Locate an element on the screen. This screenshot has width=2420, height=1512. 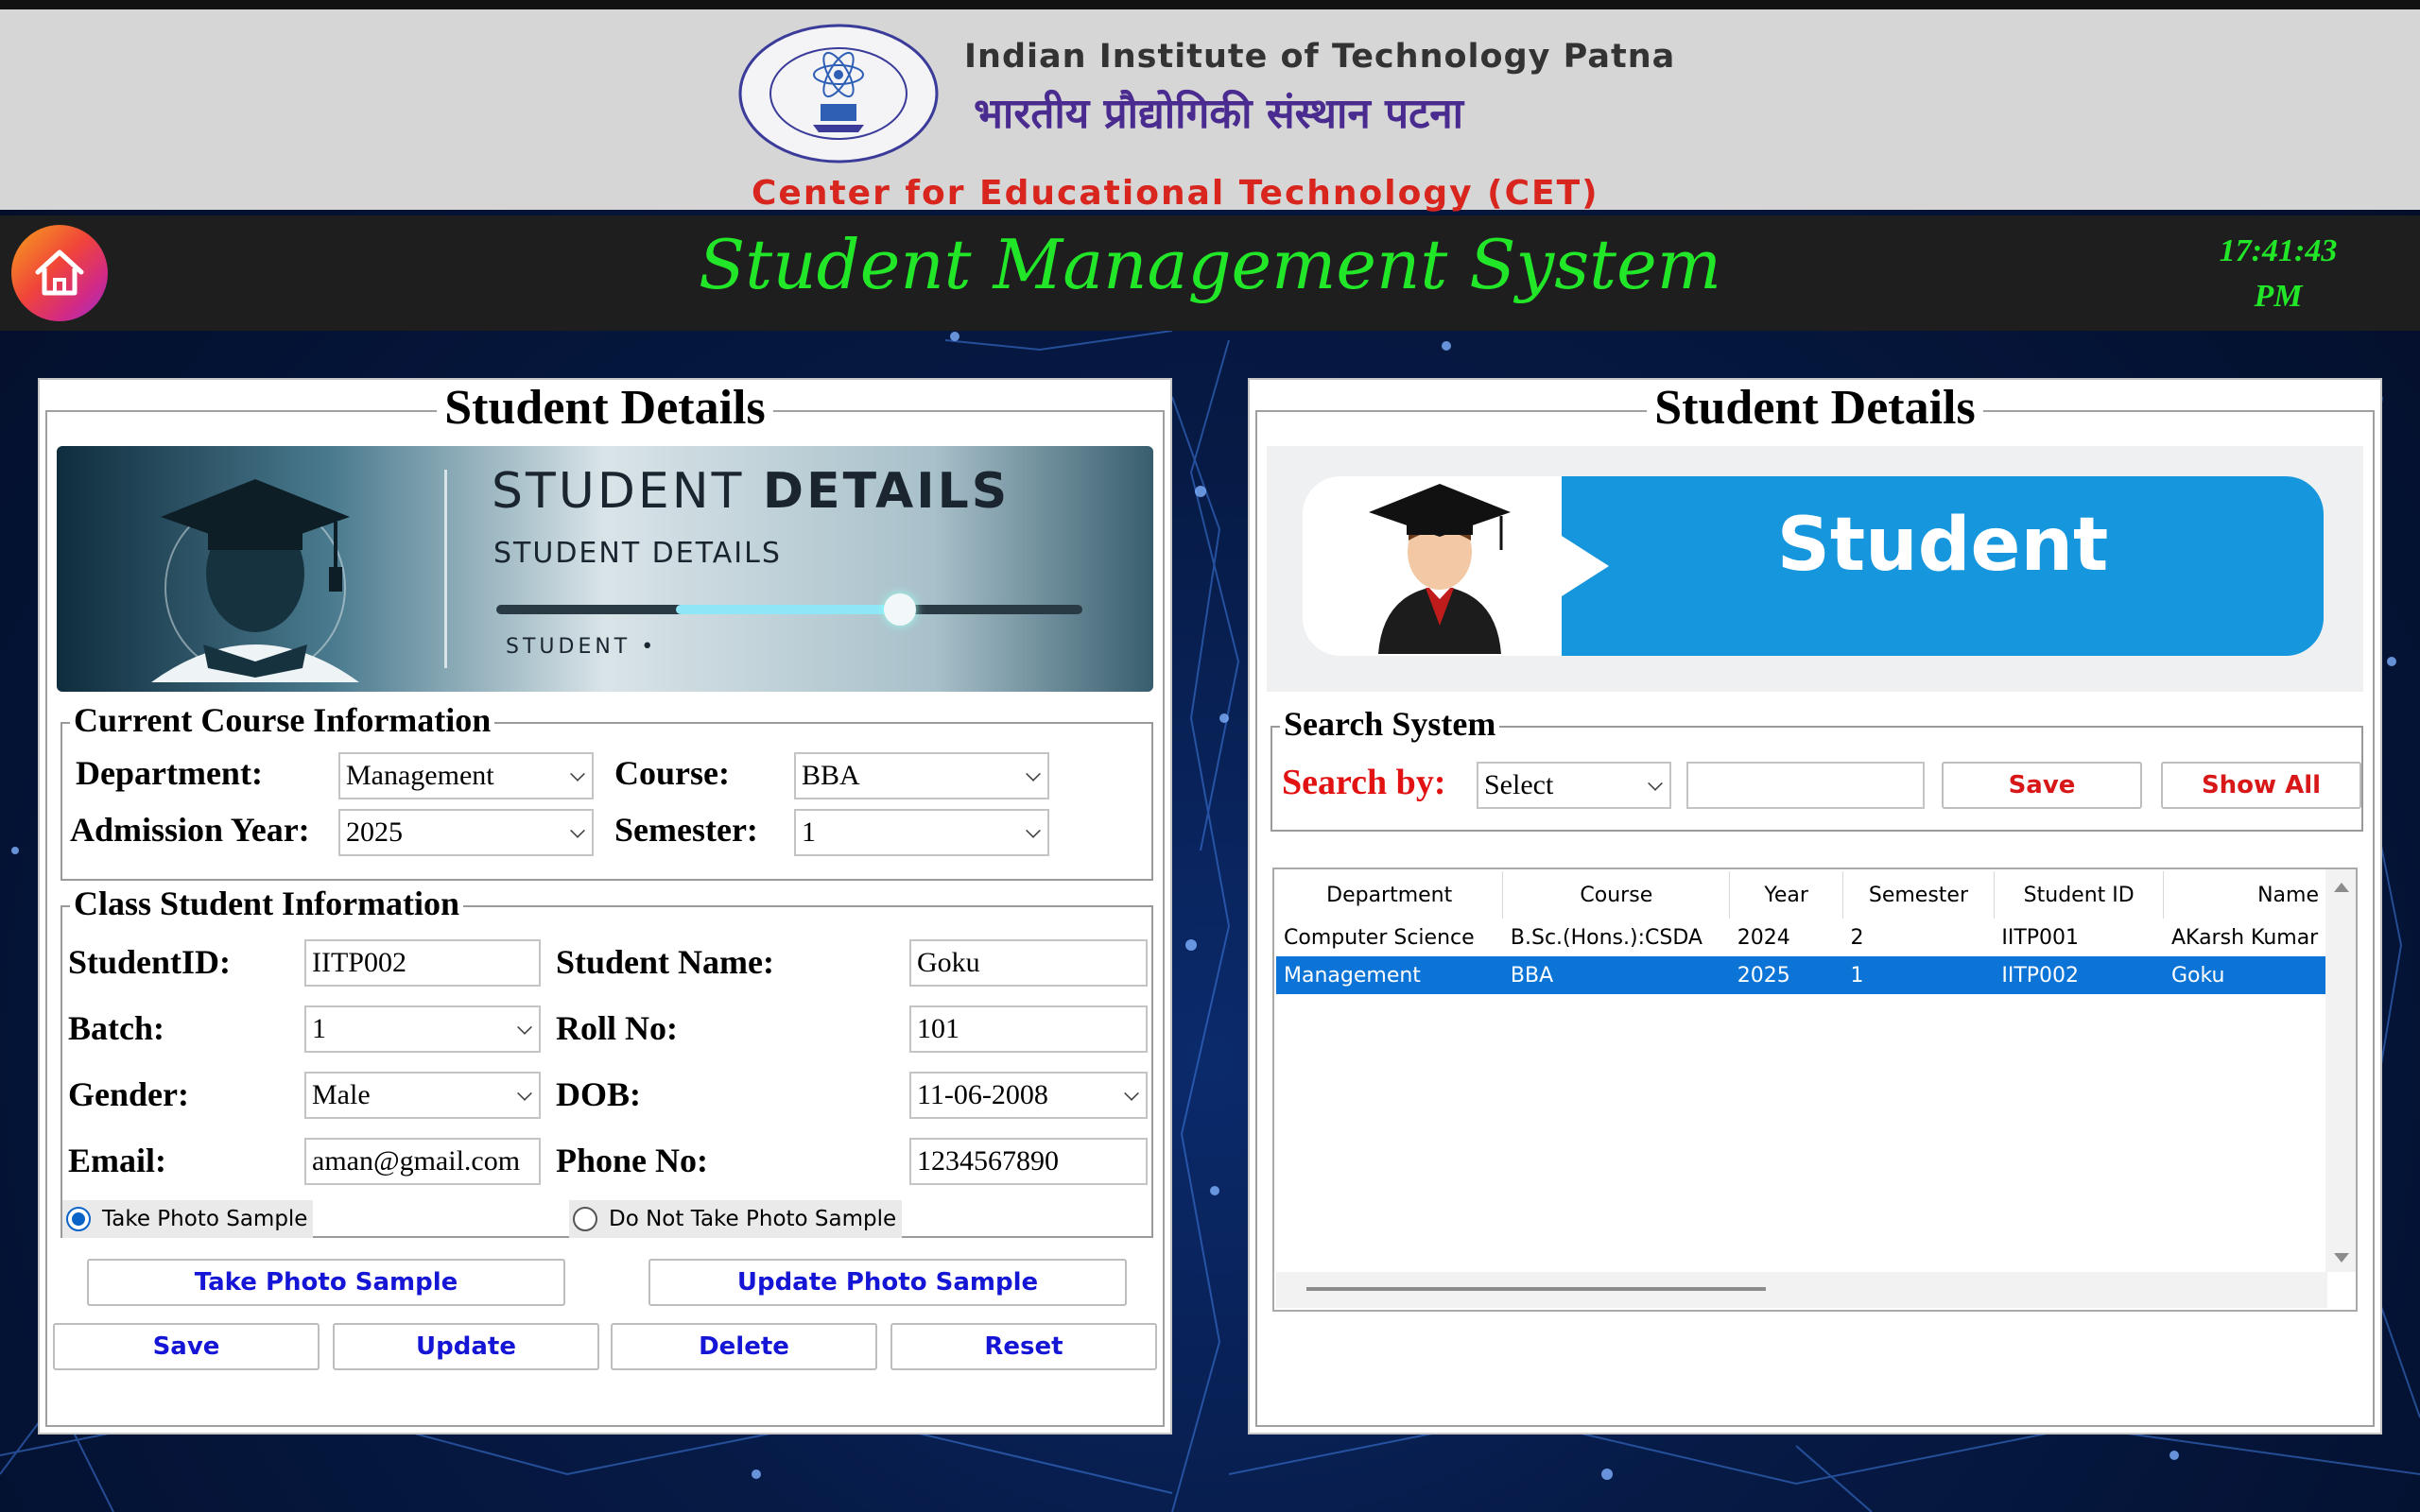
student-banner-image: Student is located at coordinates (1815, 569).